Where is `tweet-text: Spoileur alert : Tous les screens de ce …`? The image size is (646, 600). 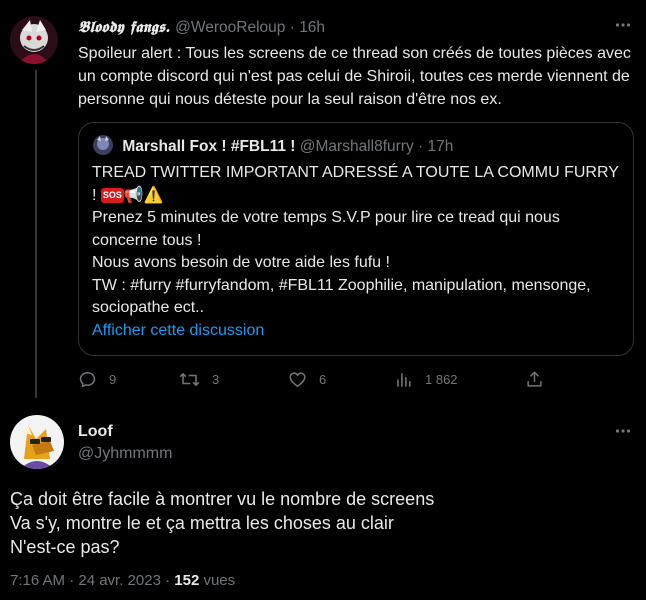 tweet-text: Spoileur alert : Tous les screens de ce … is located at coordinates (354, 76).